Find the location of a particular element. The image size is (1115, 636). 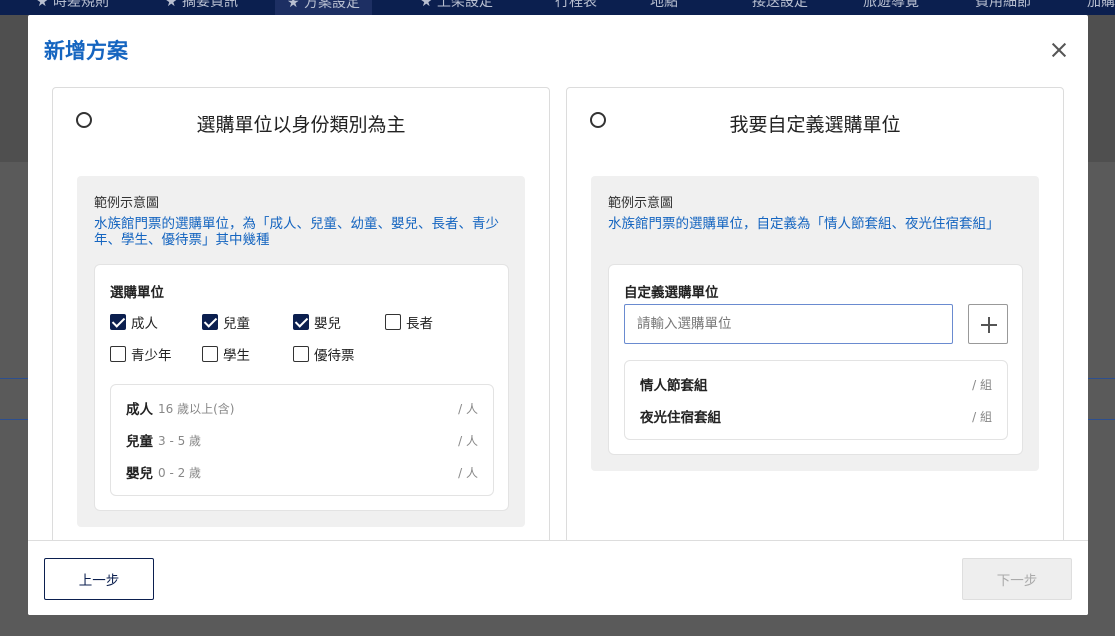

checkbox-adult: 成人 is located at coordinates (134, 322).